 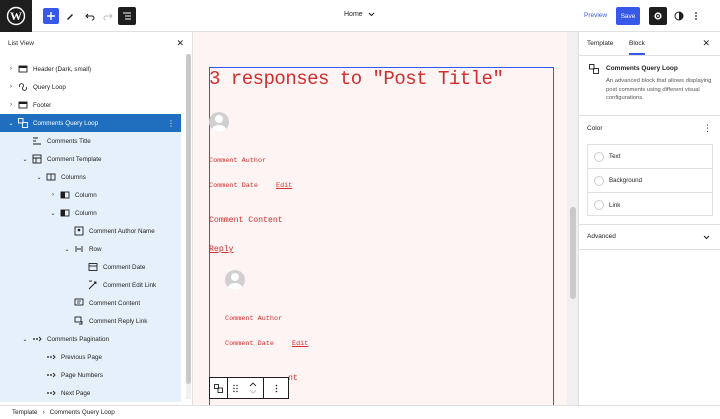 I want to click on settings-gear-icon, so click(x=658, y=16).